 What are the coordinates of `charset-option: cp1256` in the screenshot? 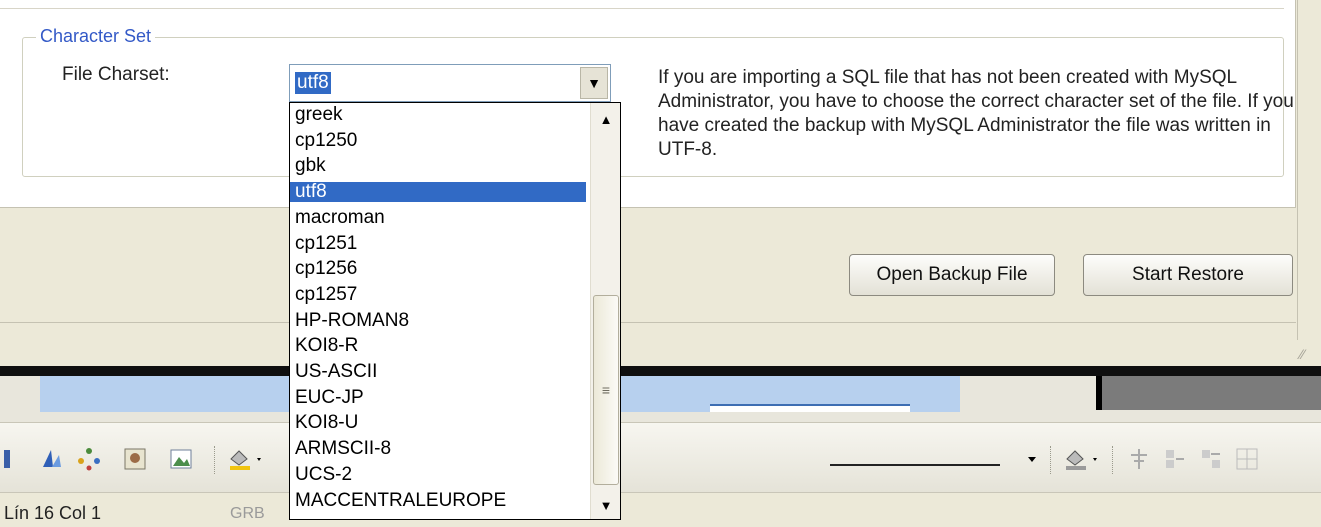 It's located at (438, 269).